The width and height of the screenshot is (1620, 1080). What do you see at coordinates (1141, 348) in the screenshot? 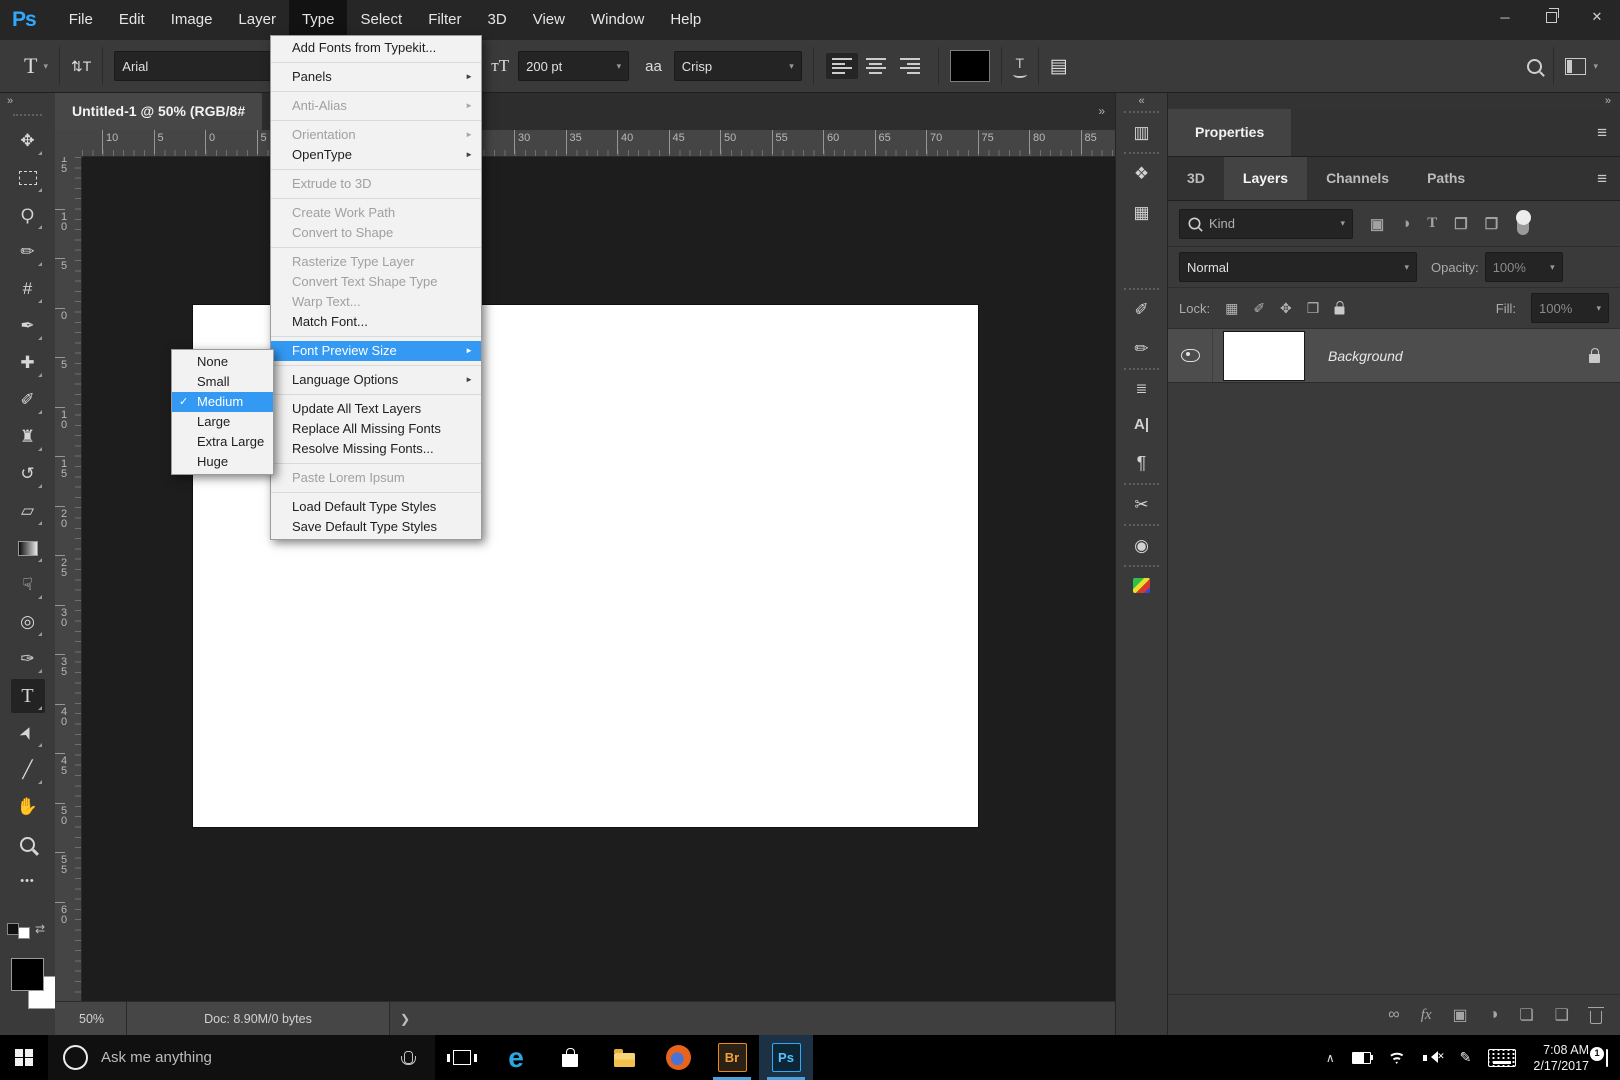
I see `brush-settings-panel-icon: ✏` at bounding box center [1141, 348].